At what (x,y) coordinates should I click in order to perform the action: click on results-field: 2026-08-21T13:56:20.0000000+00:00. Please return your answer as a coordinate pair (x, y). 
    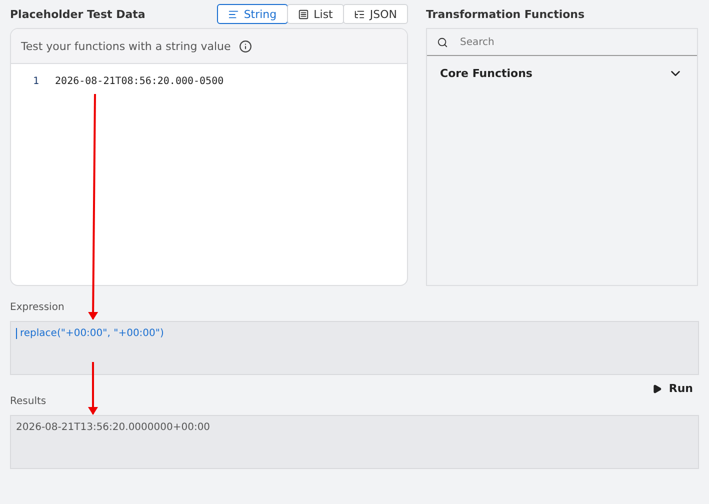
    Looking at the image, I should click on (354, 442).